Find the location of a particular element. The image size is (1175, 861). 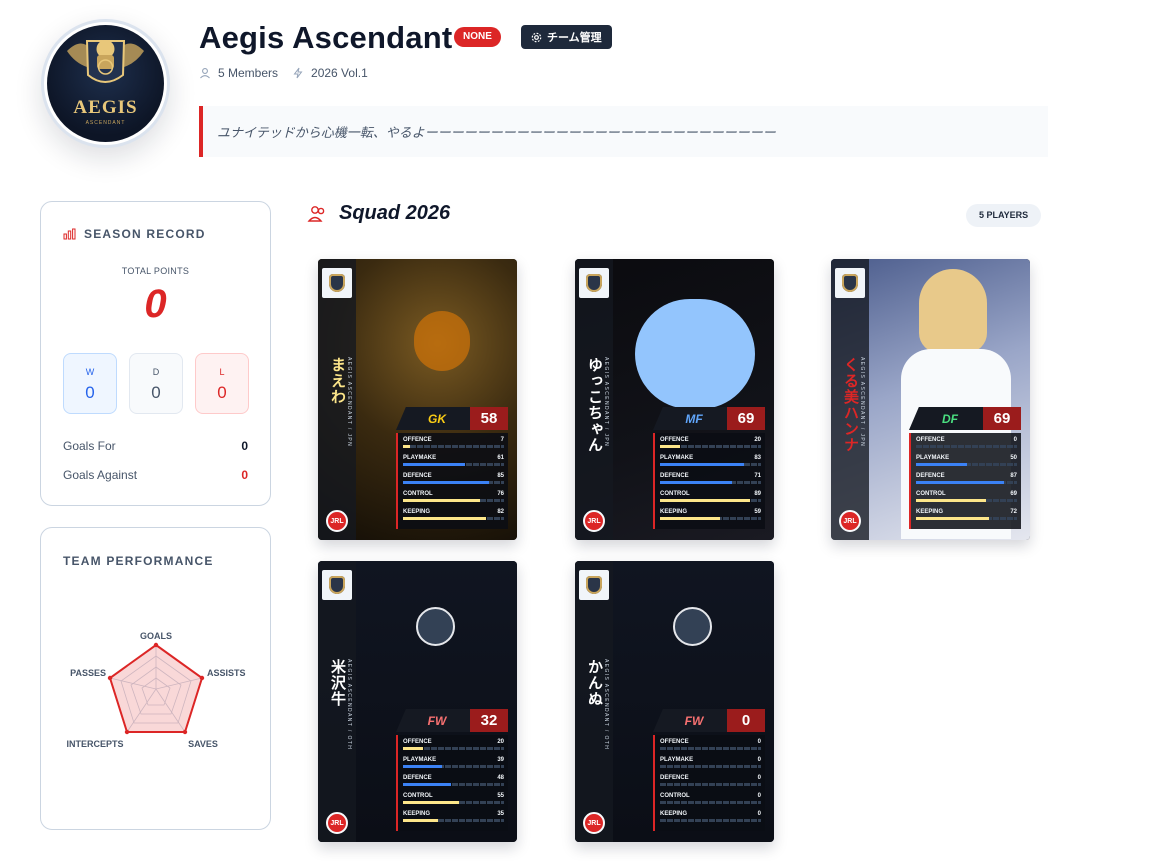

stat-value: 7 is located at coordinates (502, 440).